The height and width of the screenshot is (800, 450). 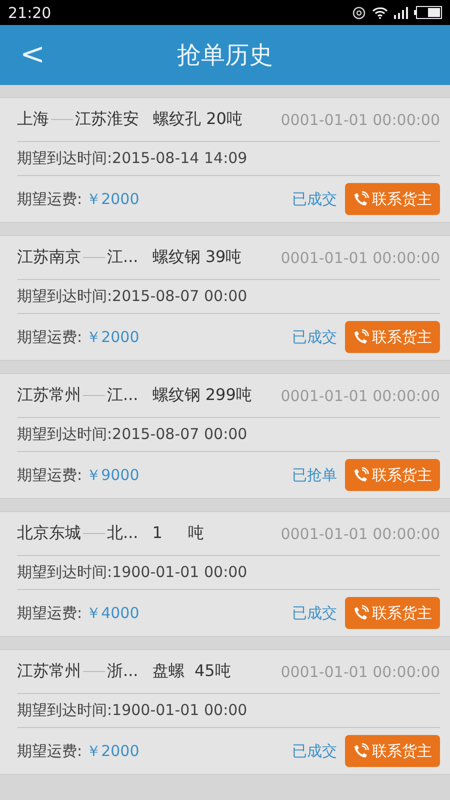 What do you see at coordinates (197, 119) in the screenshot?
I see `cargo-info: 螺纹孔 20吨` at bounding box center [197, 119].